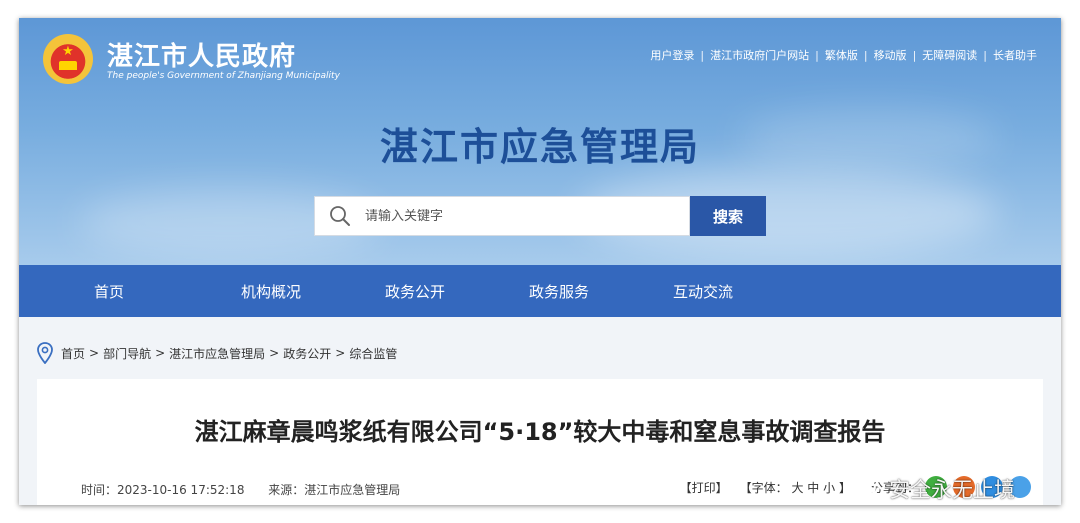 The image size is (1080, 523). Describe the element at coordinates (163, 490) in the screenshot. I see `publish-time: 时间：2023-10-16 17:52:18` at that location.